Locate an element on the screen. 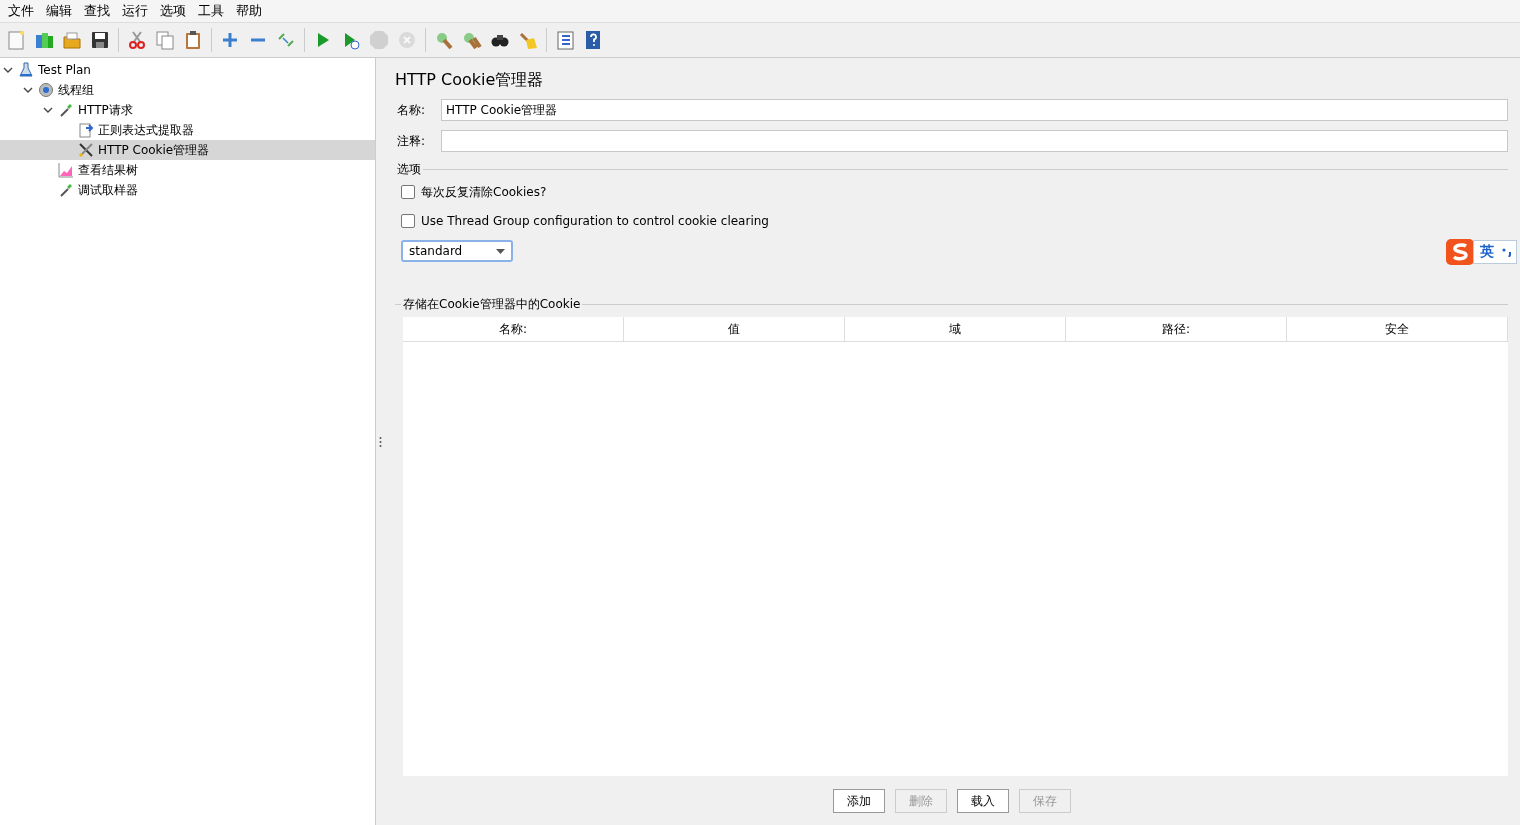 The height and width of the screenshot is (825, 1520). menu-item: 编辑 is located at coordinates (59, 11).